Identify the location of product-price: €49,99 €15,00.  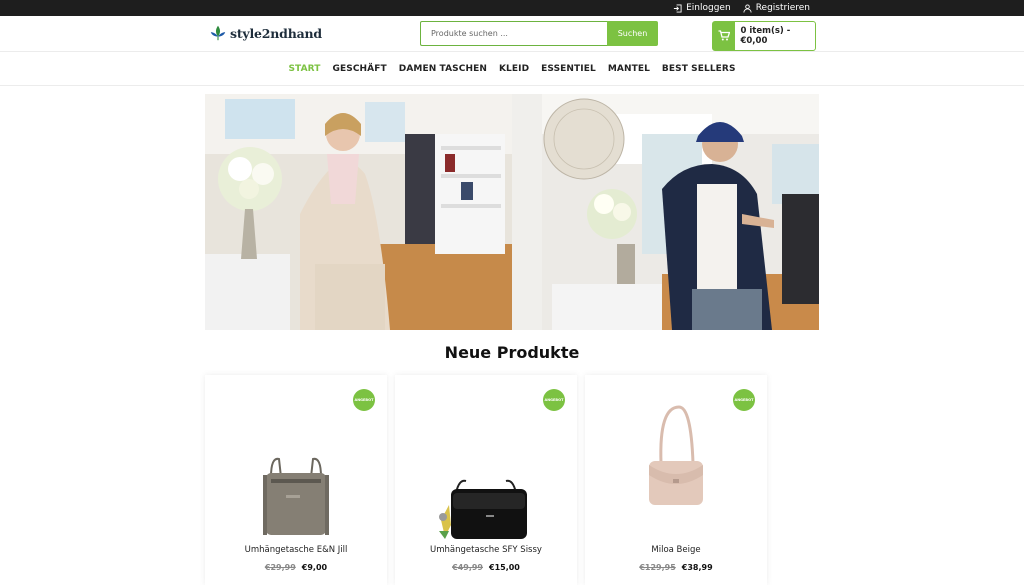
(486, 567).